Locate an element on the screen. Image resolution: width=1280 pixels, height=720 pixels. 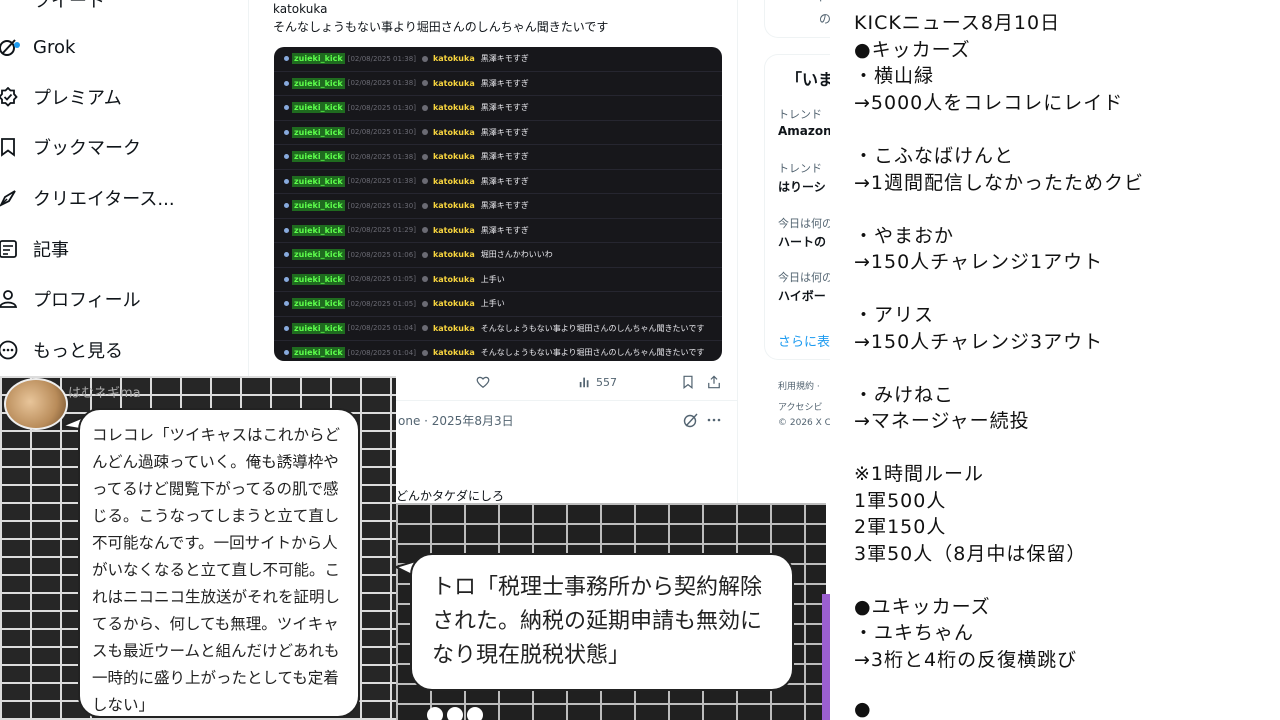
news-line: →150人チャレンジ3アウト is located at coordinates (979, 342).